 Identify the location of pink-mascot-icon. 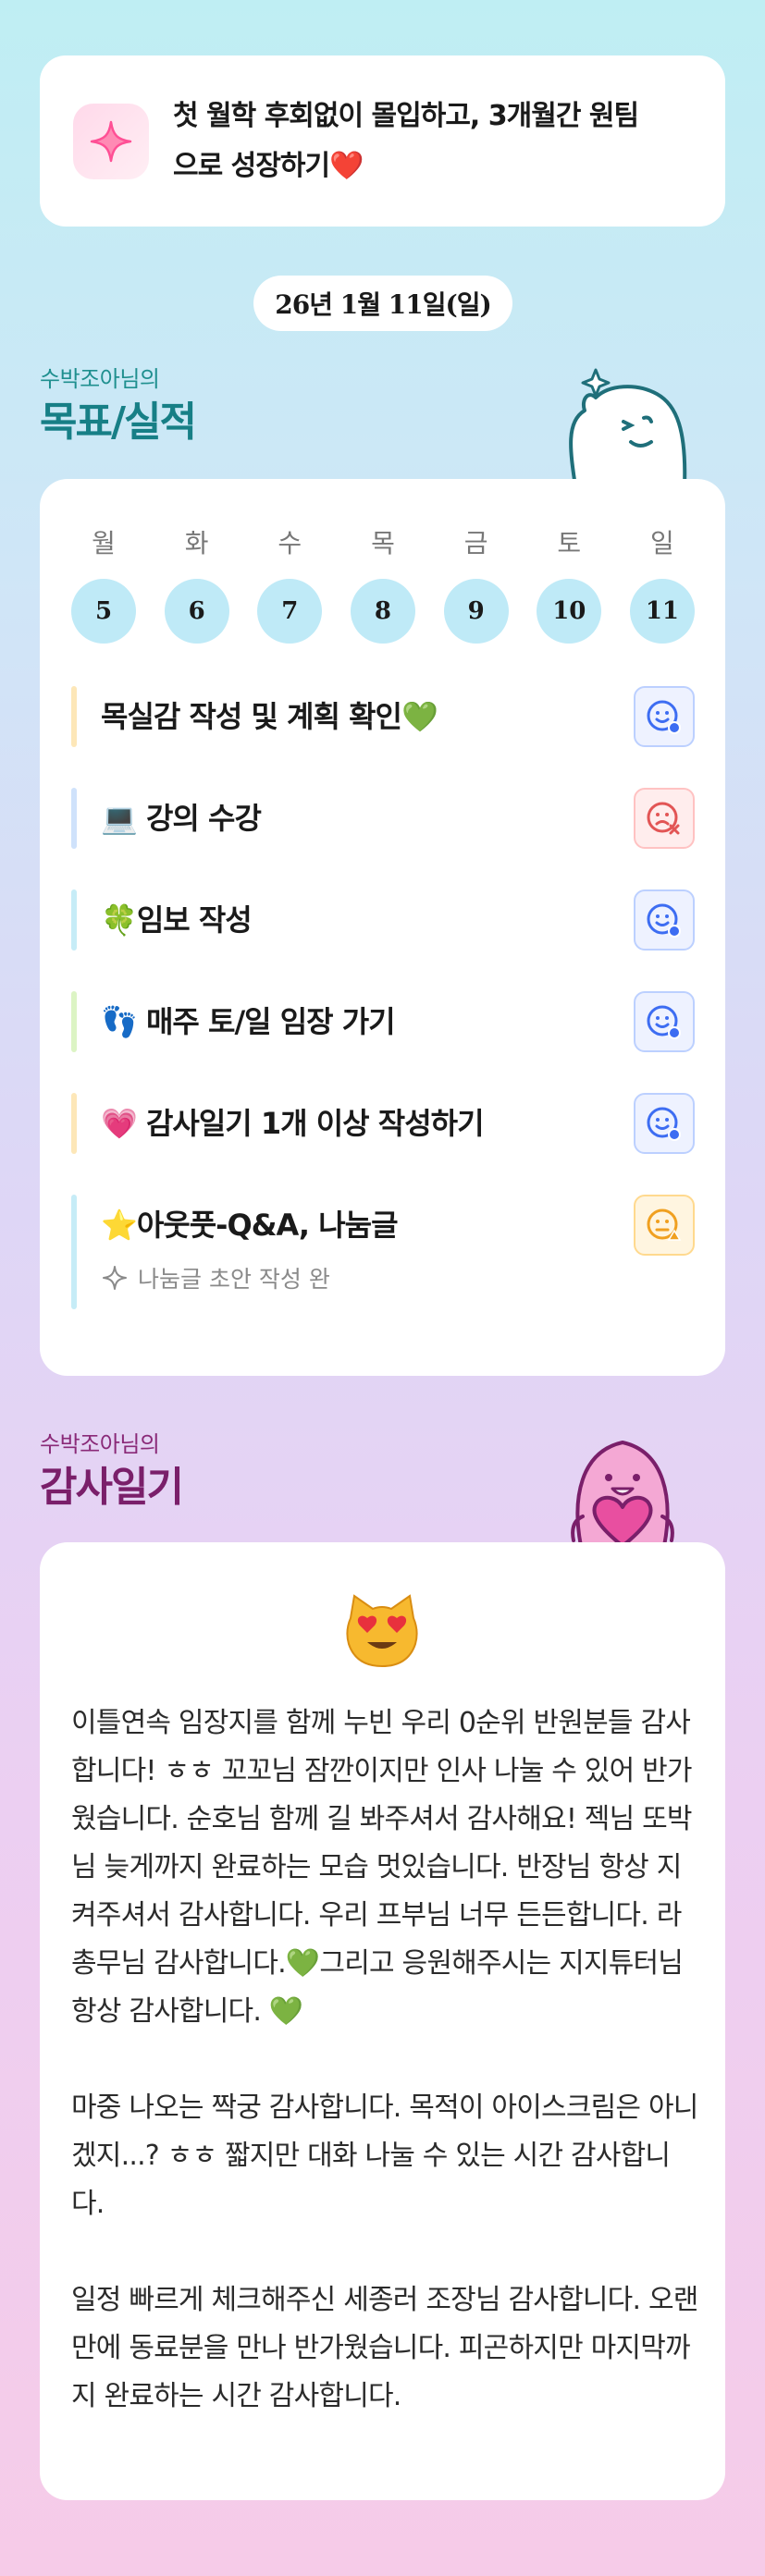
(622, 1494).